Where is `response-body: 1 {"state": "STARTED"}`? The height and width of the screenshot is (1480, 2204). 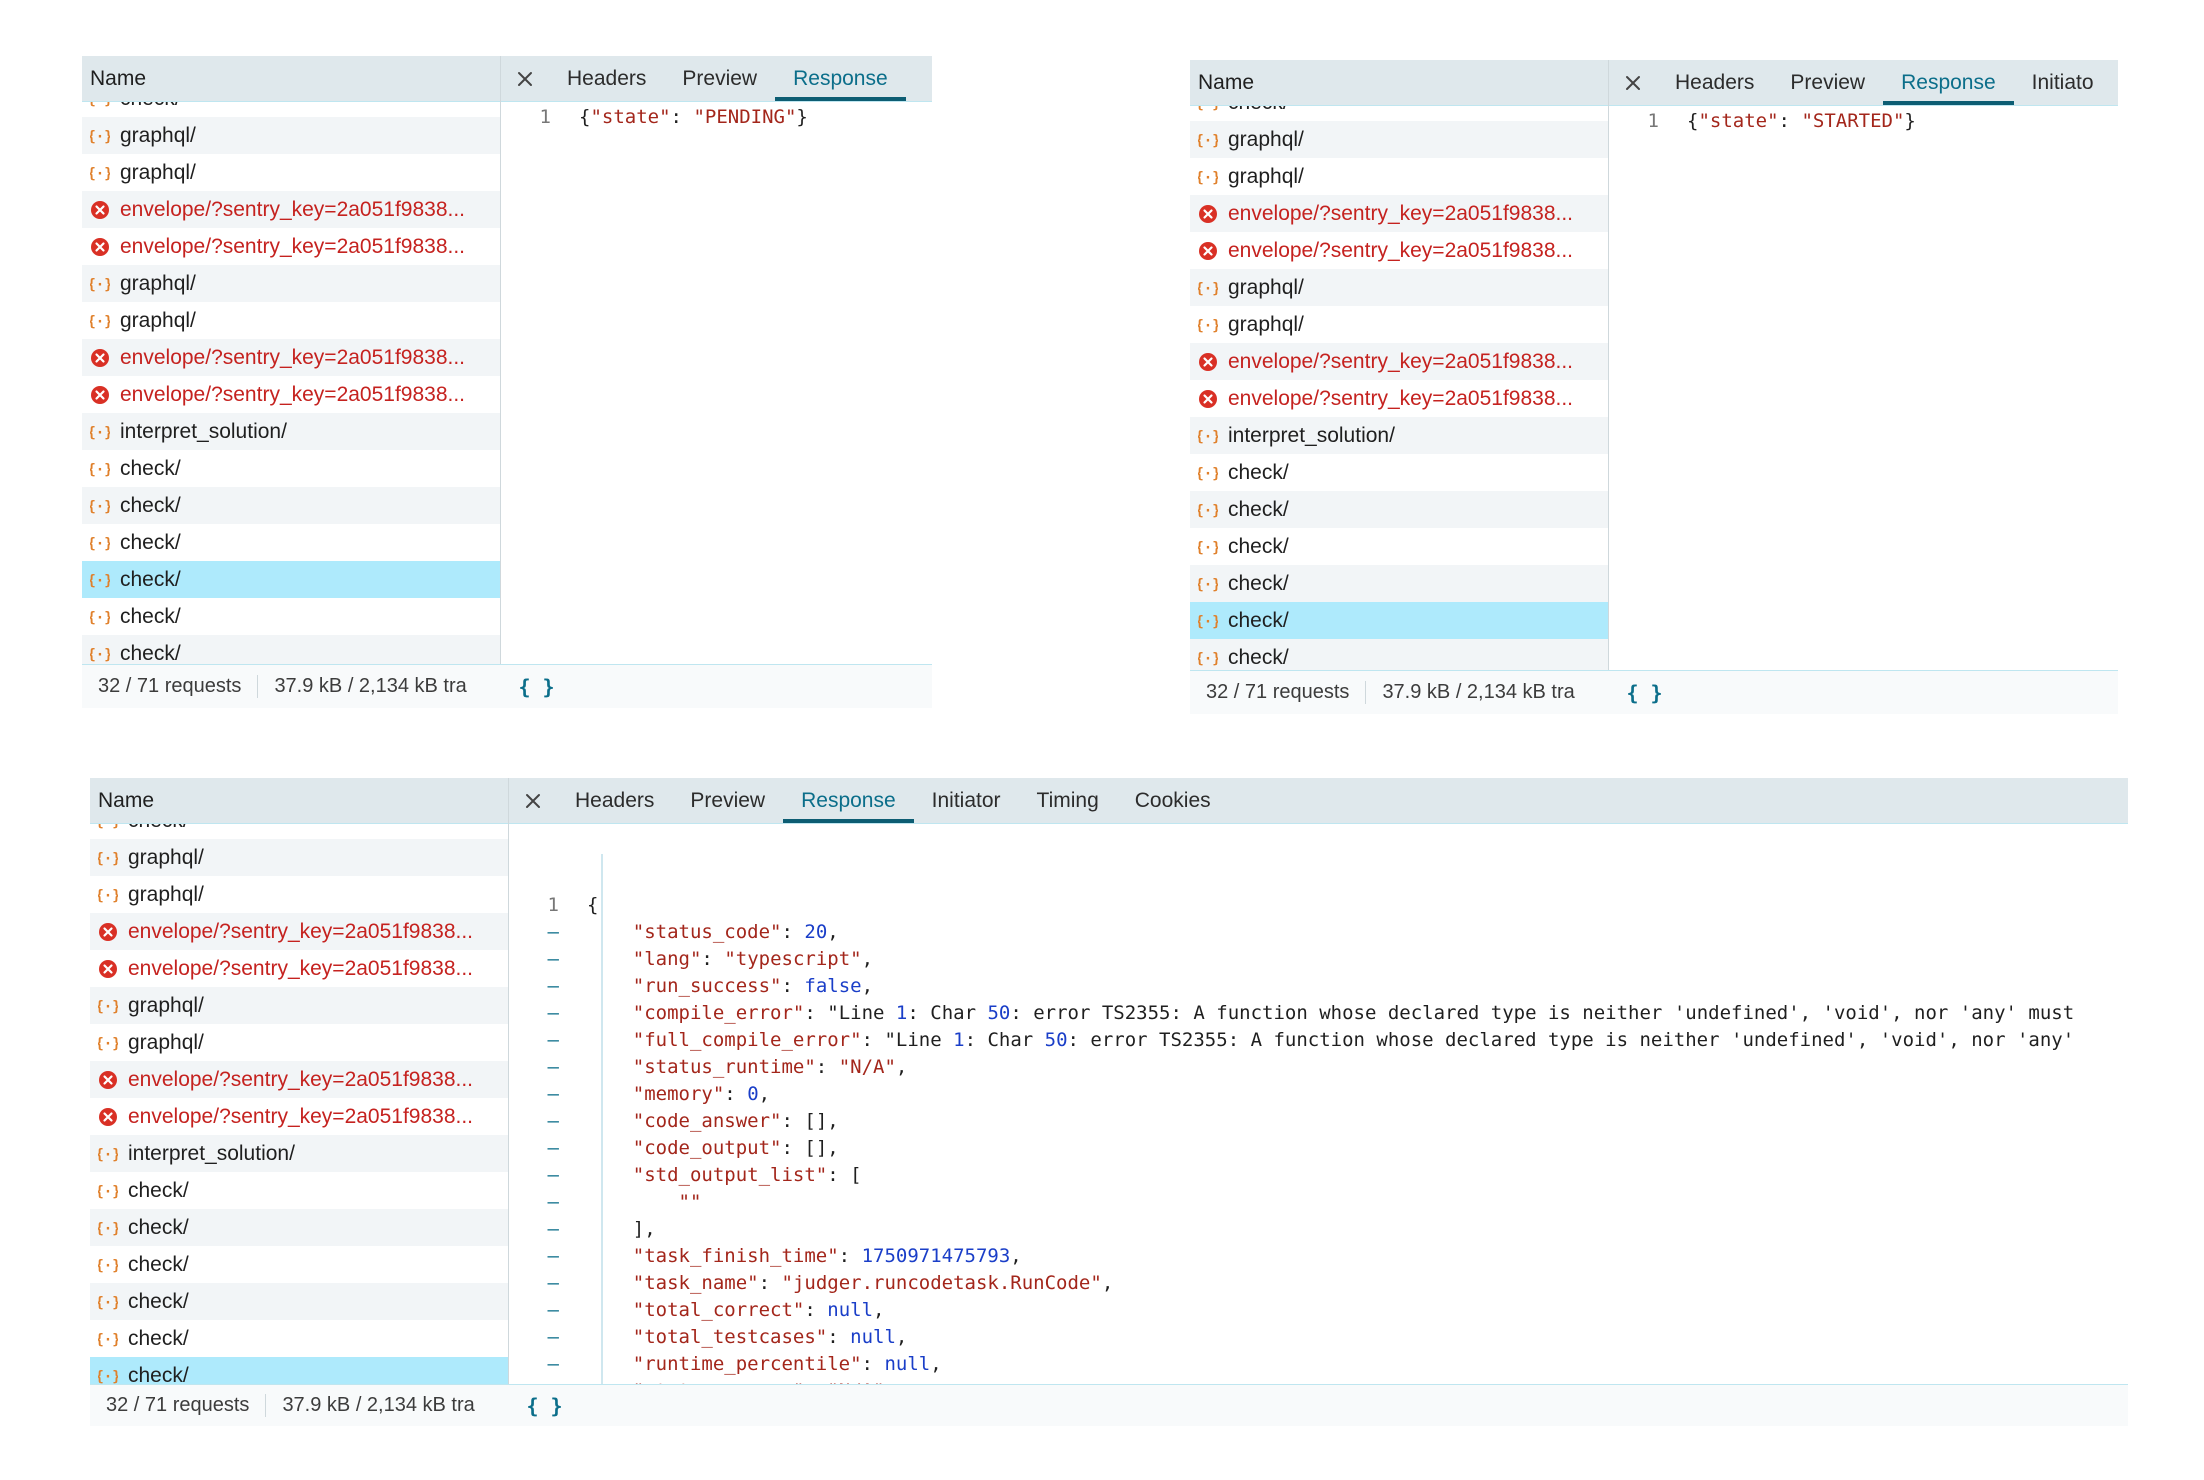
response-body: 1 {"state": "STARTED"} is located at coordinates (1863, 120).